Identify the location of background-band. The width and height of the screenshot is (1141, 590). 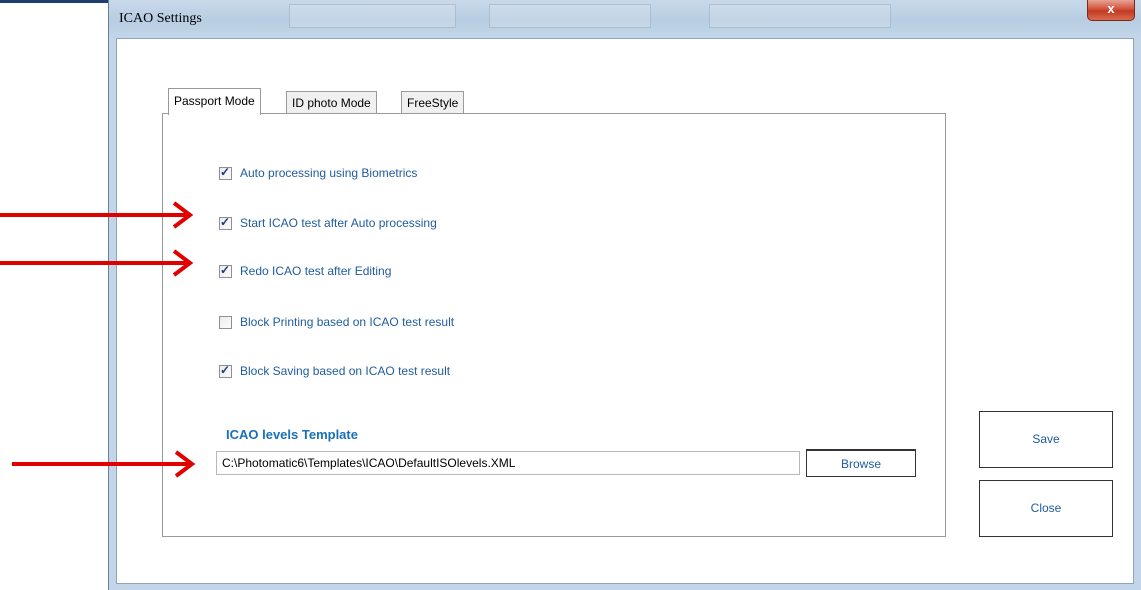
(54, 1).